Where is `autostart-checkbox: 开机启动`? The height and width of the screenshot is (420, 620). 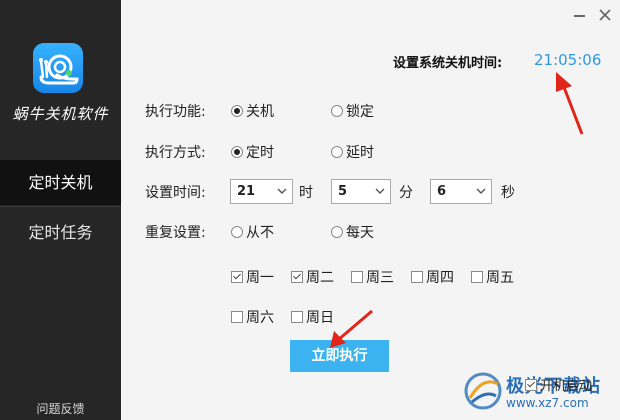 autostart-checkbox: 开机启动 is located at coordinates (558, 384).